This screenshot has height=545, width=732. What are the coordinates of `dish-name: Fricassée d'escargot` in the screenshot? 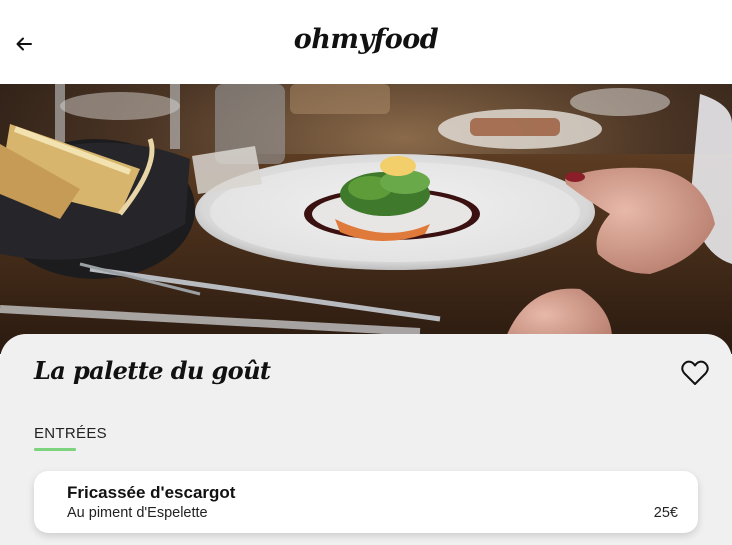 It's located at (151, 492).